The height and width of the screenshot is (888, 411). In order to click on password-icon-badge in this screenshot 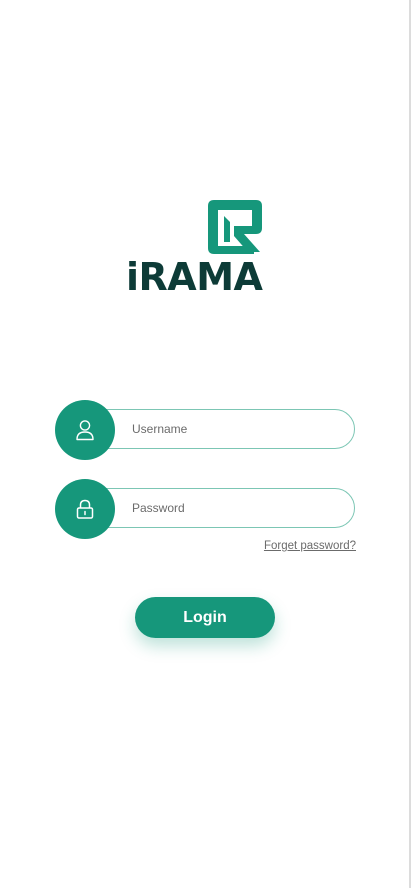, I will do `click(85, 509)`.